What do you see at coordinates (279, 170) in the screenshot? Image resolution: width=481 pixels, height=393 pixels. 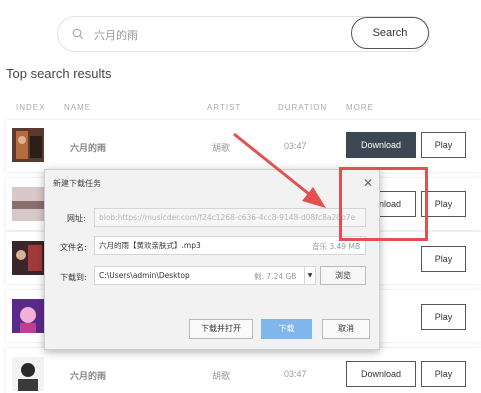 I see `annotation-arrow-icon` at bounding box center [279, 170].